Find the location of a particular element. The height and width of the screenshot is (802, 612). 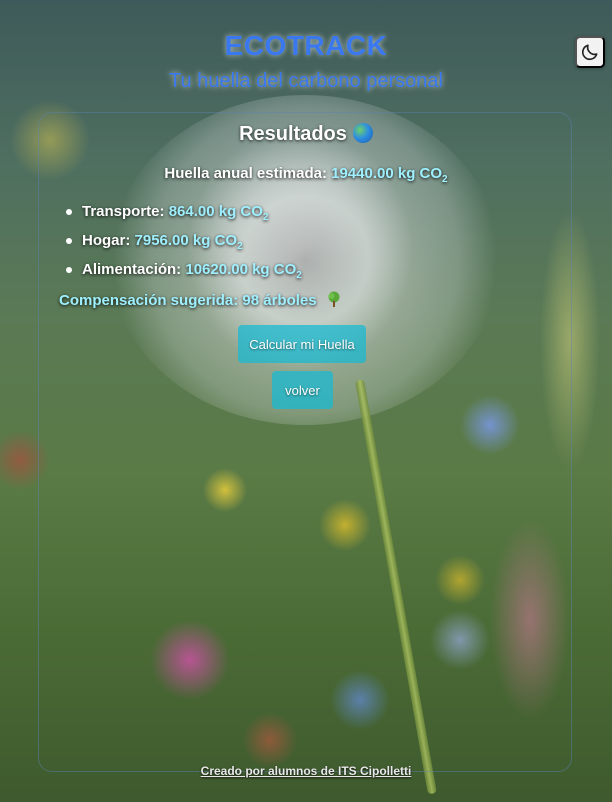

breakdown-value-home: 7956.00 kg CO2 is located at coordinates (188, 242).